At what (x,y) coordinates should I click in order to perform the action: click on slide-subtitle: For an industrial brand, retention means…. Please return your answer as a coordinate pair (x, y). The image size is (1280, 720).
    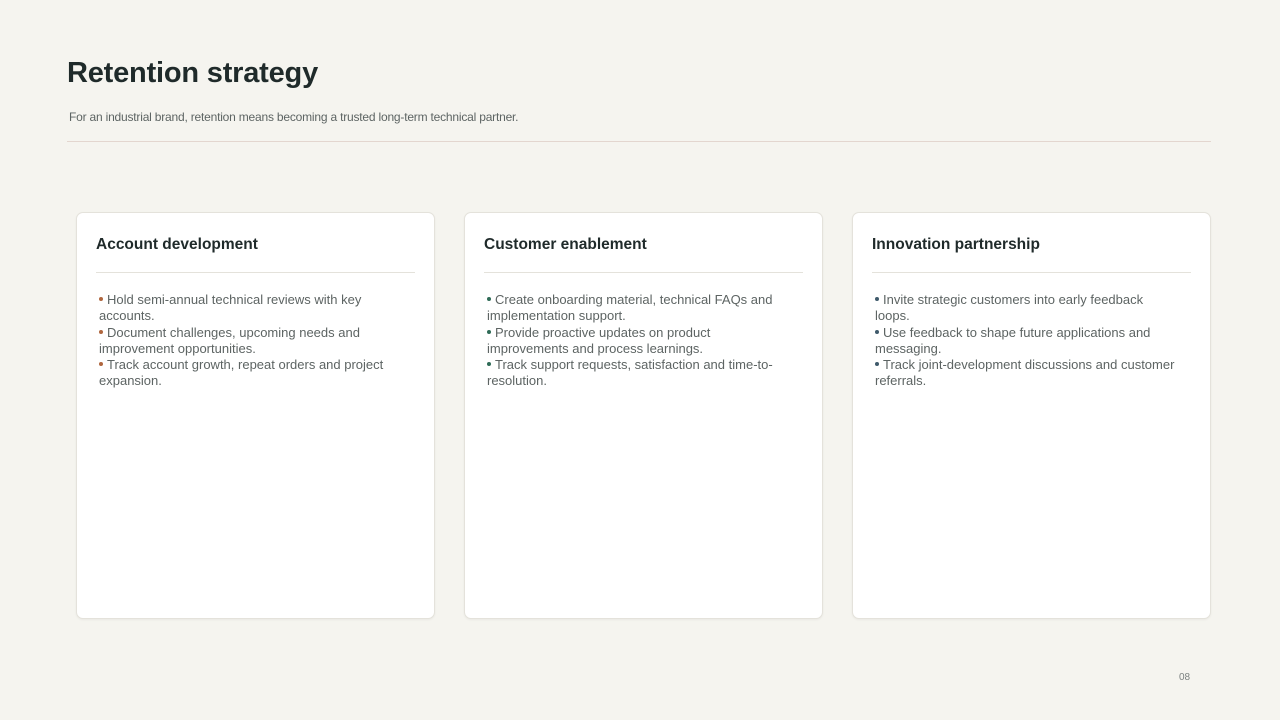
    Looking at the image, I should click on (294, 117).